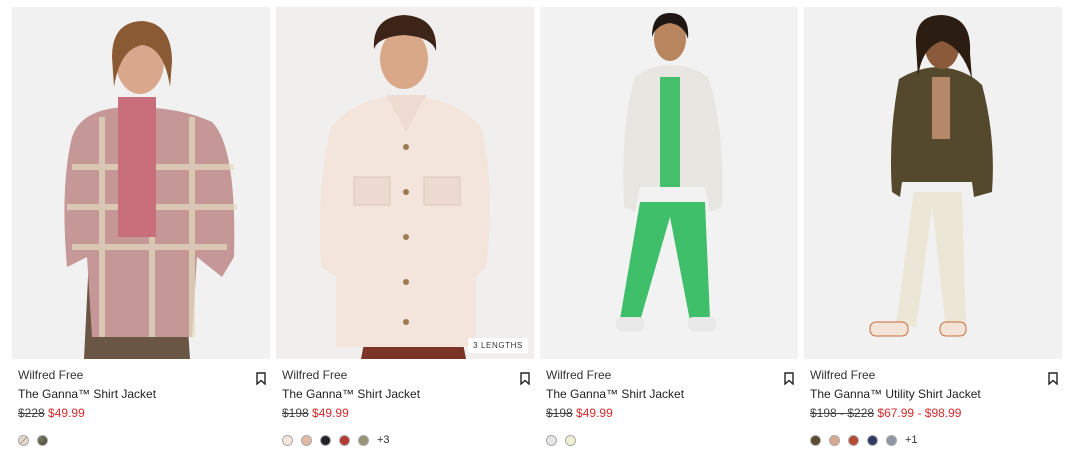  What do you see at coordinates (919, 413) in the screenshot?
I see `sale-price: $67.99 - $98.99` at bounding box center [919, 413].